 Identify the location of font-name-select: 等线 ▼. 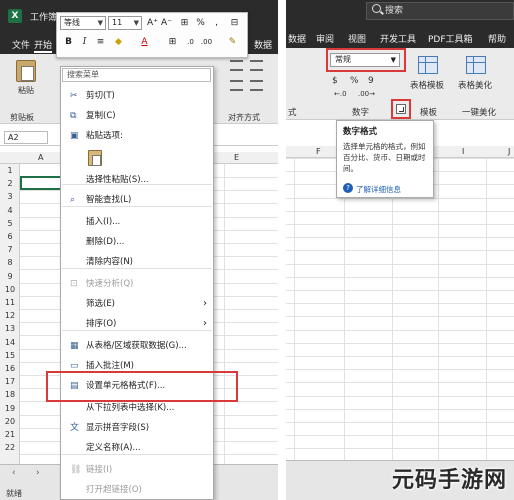
(83, 23).